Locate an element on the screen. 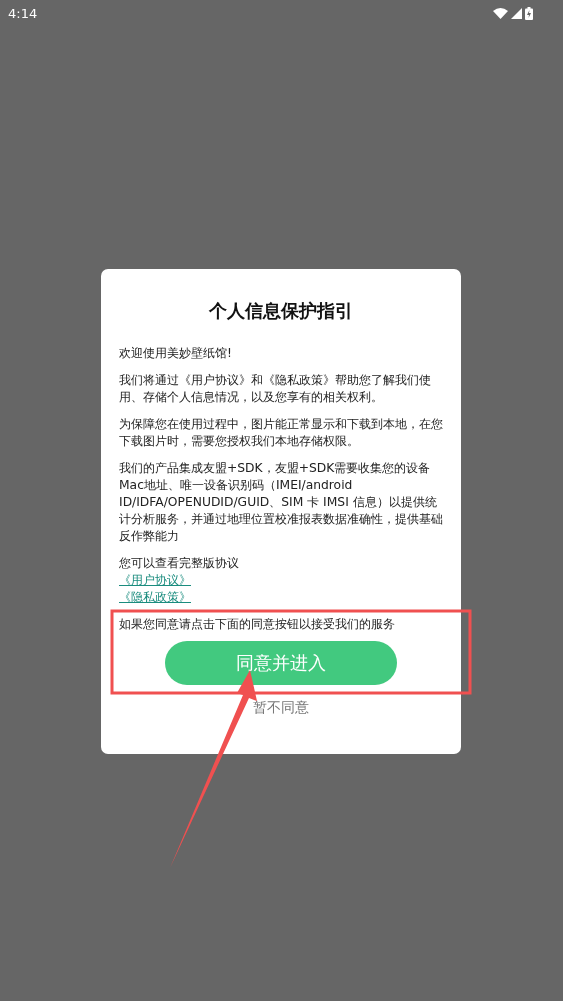 The width and height of the screenshot is (563, 1001). links-intro: 您可以查看完整版协议 is located at coordinates (179, 563).